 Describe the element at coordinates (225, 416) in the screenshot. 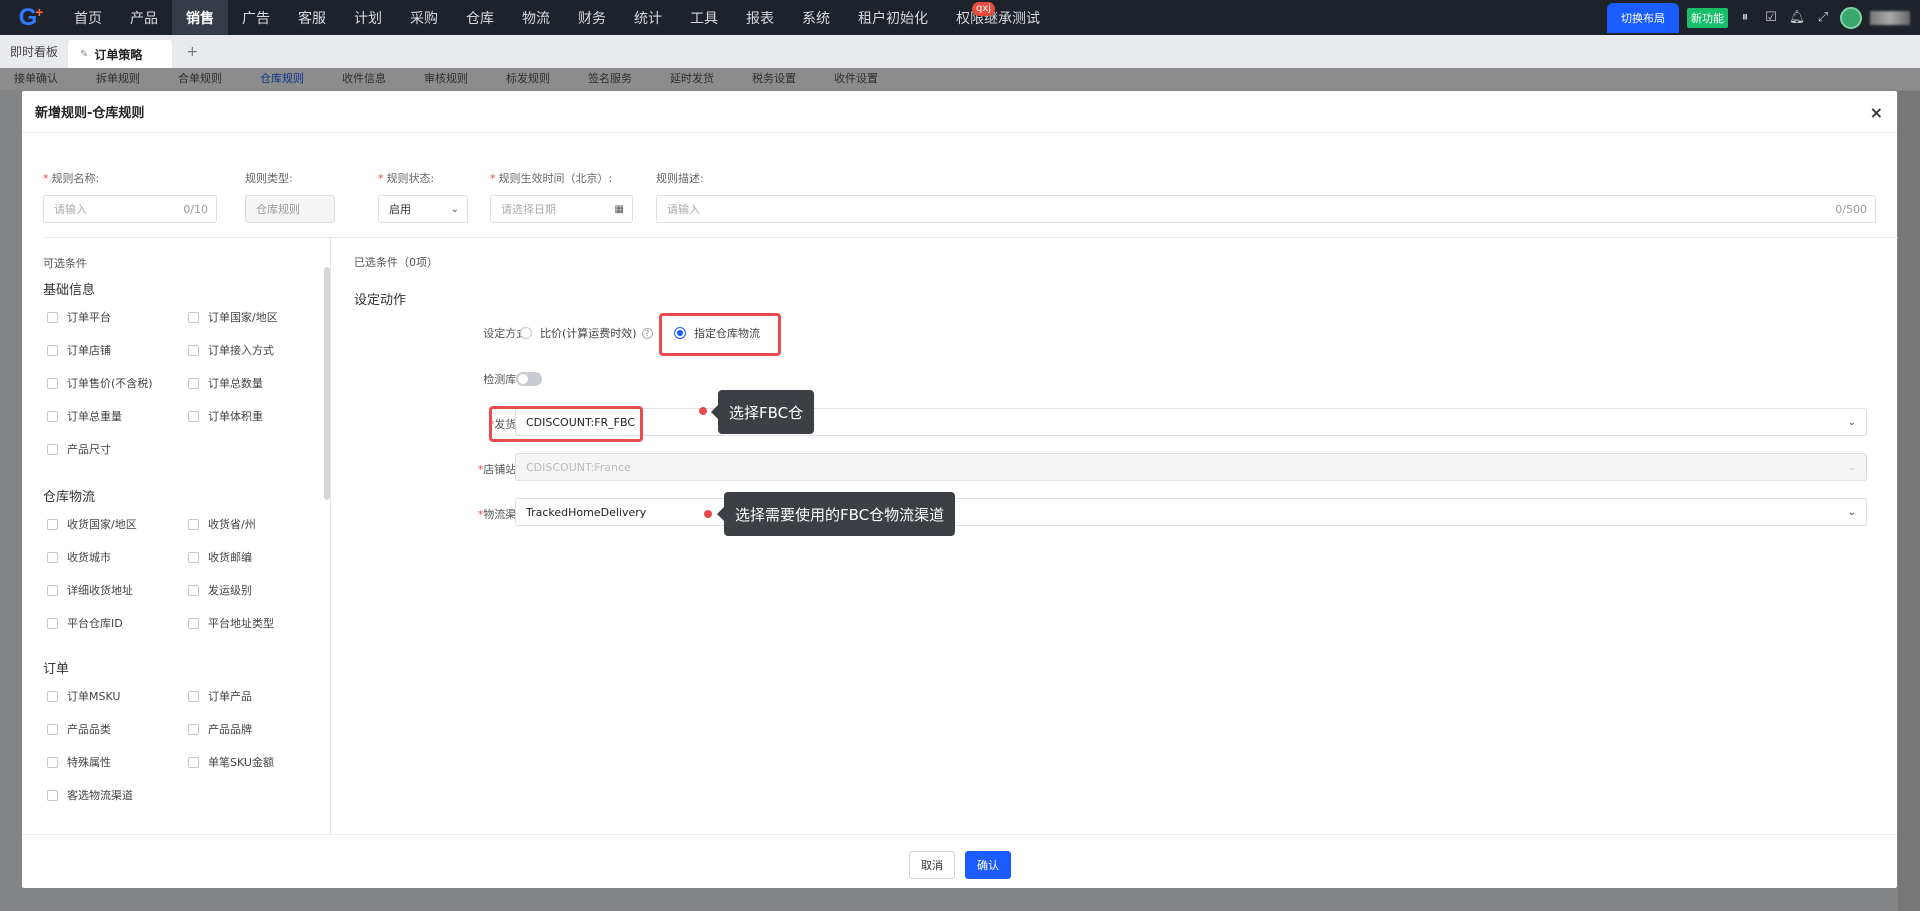

I see `condition-order-volume-weight: 订单体积重` at that location.